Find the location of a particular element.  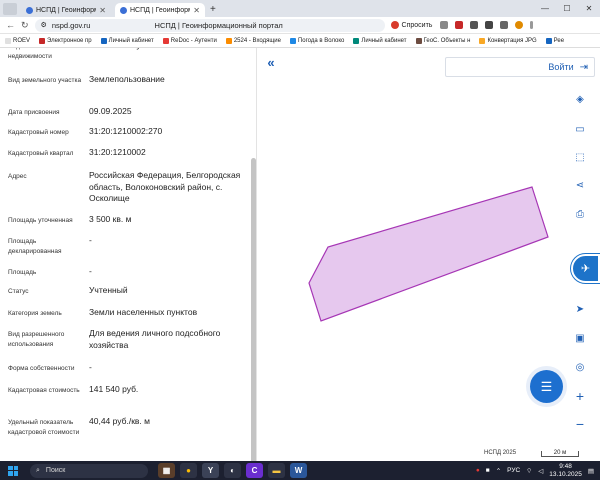

clock: 9:48 13.10.2025 is located at coordinates (565, 471).